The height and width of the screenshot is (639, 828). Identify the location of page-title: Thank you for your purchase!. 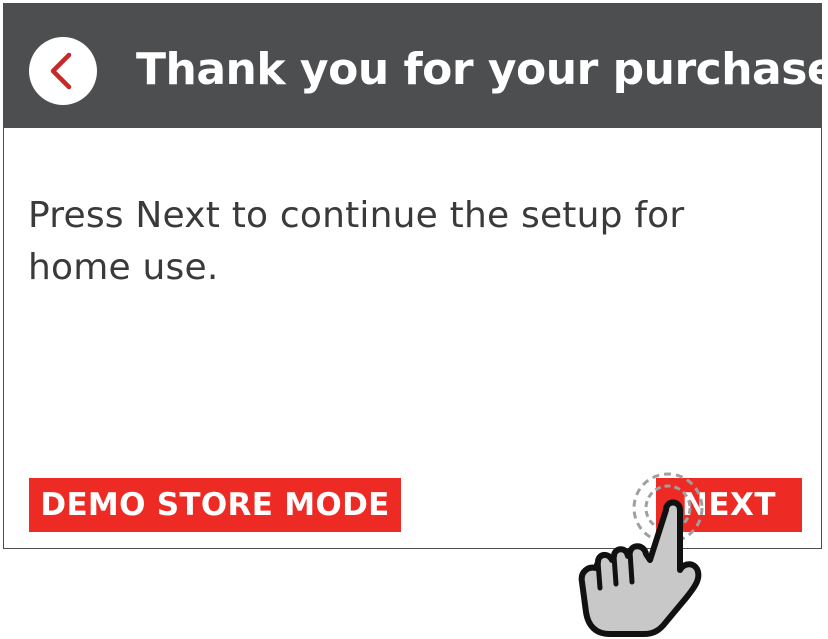
(482, 69).